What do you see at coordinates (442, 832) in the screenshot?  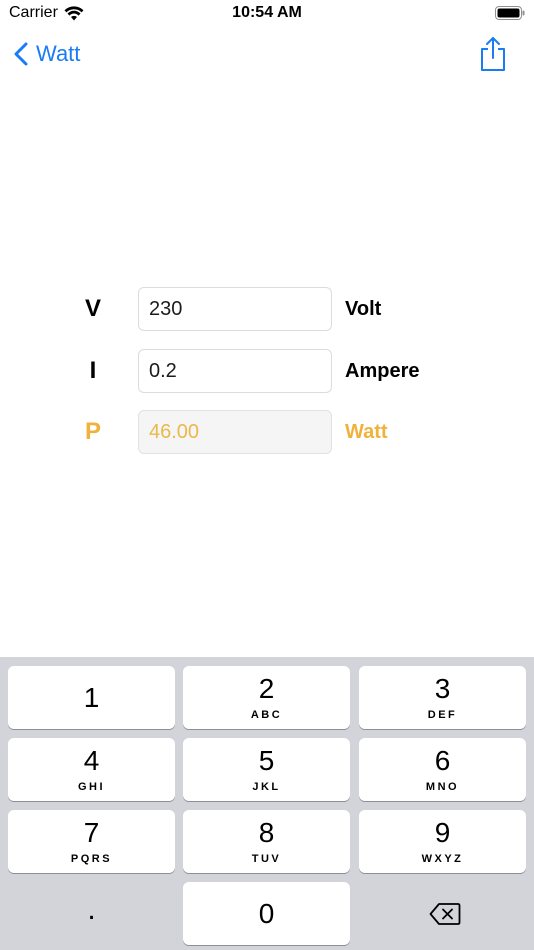 I see `key-digit: 9` at bounding box center [442, 832].